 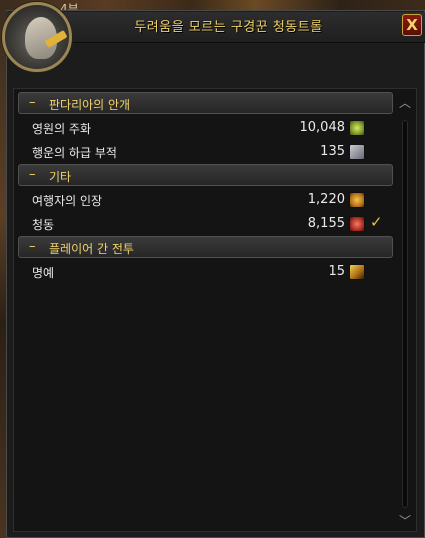 I want to click on scrollbar: ︿ ﹀, so click(x=405, y=312).